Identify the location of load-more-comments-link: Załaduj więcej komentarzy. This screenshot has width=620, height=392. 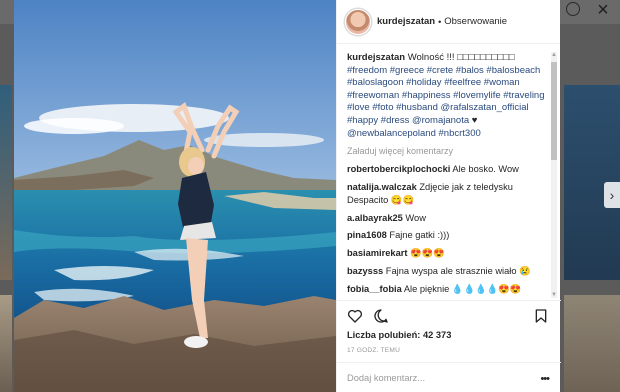
(449, 151).